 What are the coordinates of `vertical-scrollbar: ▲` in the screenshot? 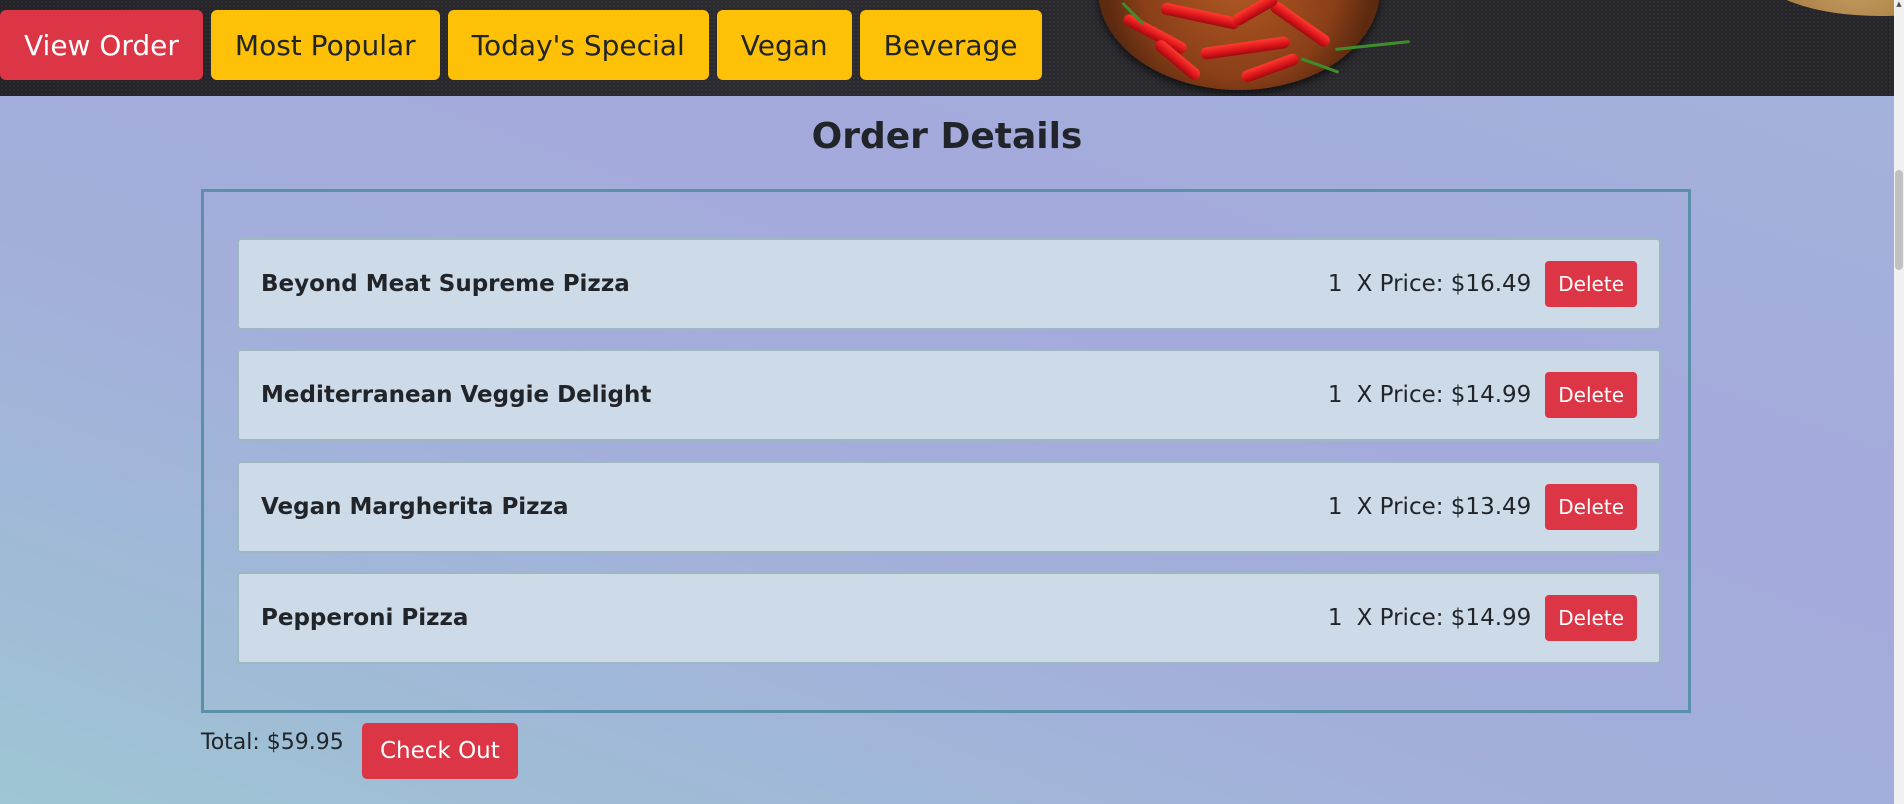 It's located at (1899, 402).